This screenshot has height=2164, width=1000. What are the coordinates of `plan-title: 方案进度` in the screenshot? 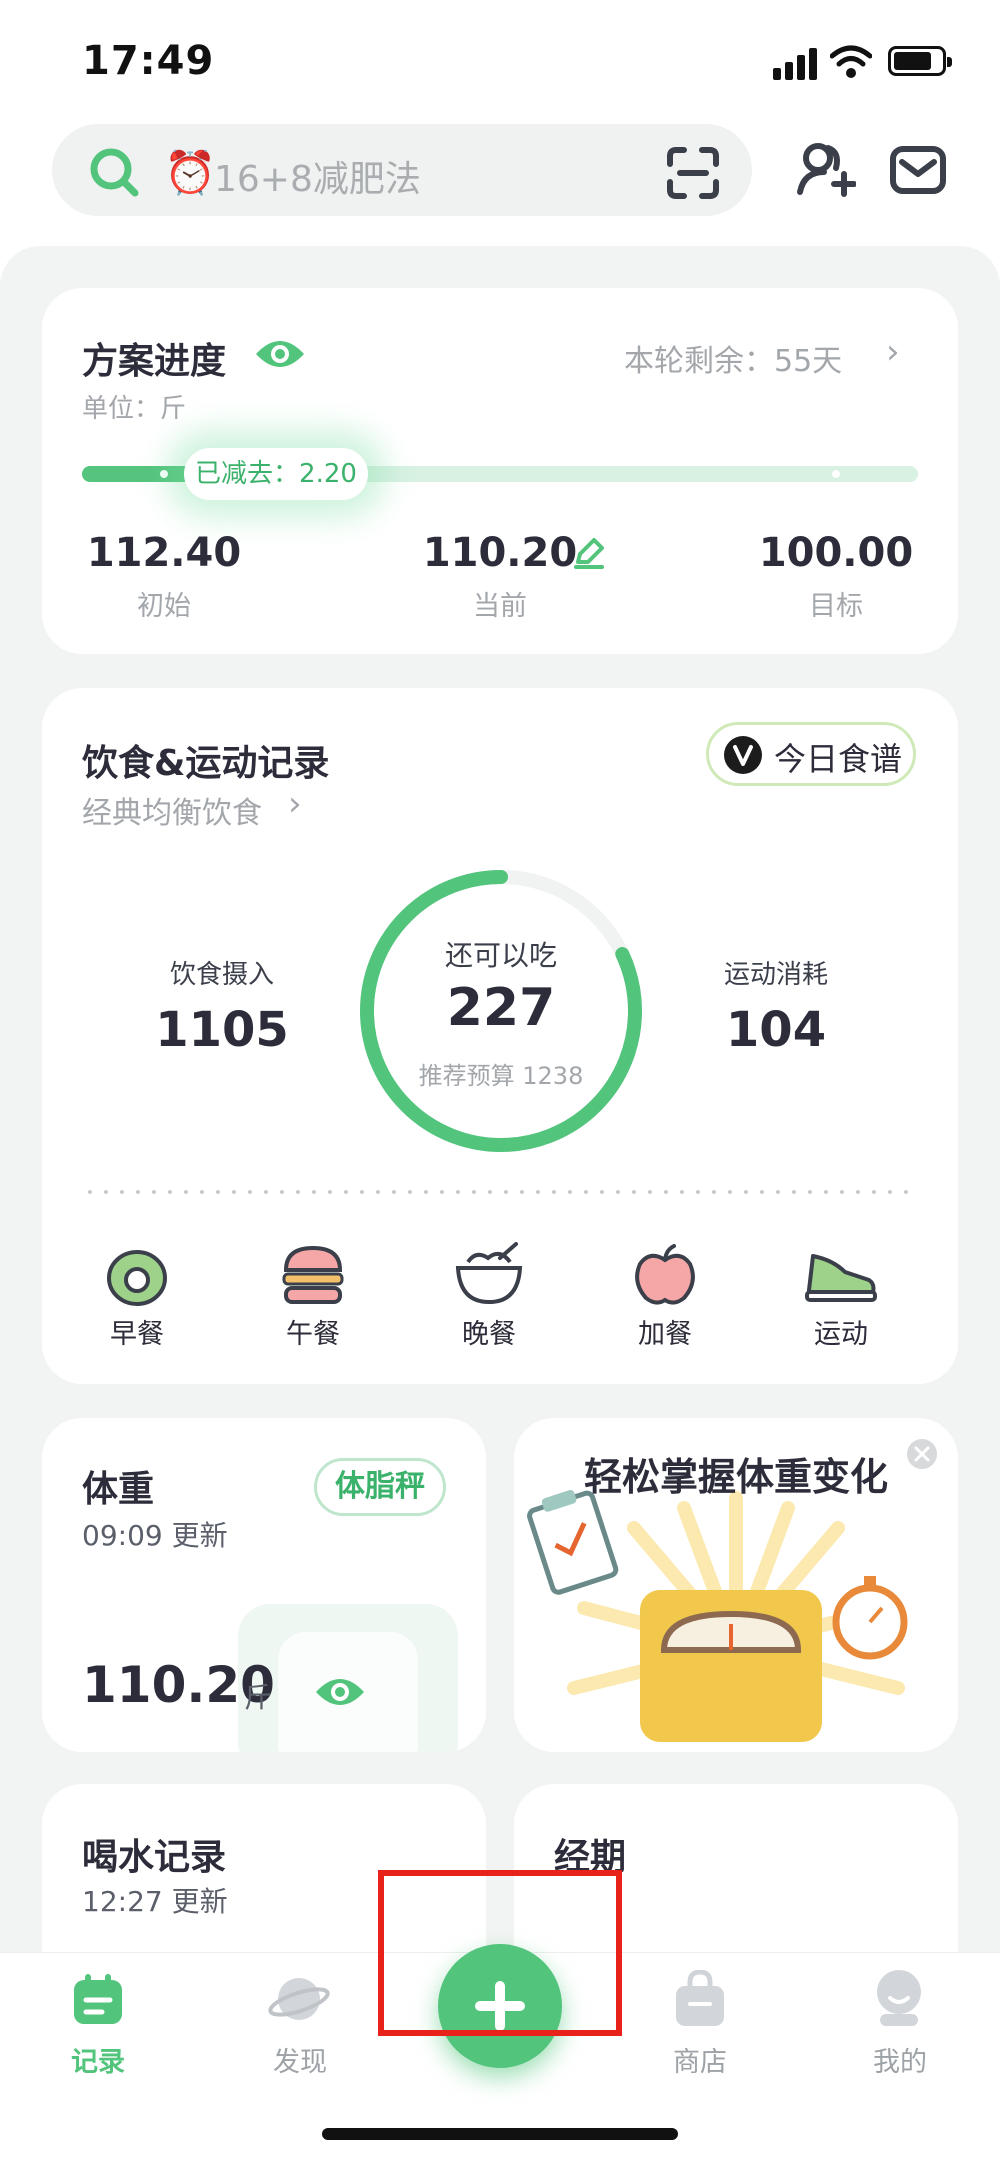 It's located at (154, 361).